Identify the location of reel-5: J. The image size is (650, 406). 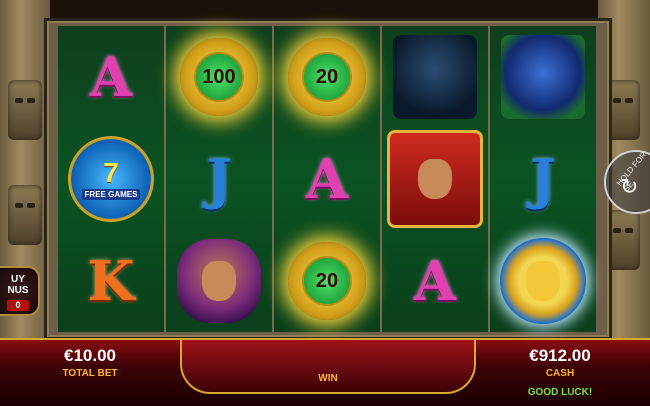
(543, 179).